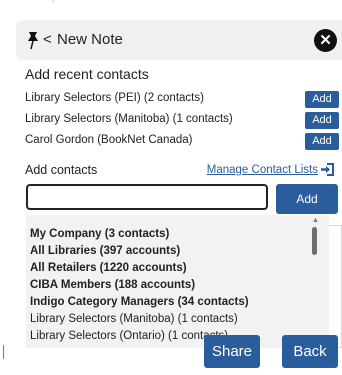 The image size is (342, 375). I want to click on back-chevron-icon: <, so click(47, 39).